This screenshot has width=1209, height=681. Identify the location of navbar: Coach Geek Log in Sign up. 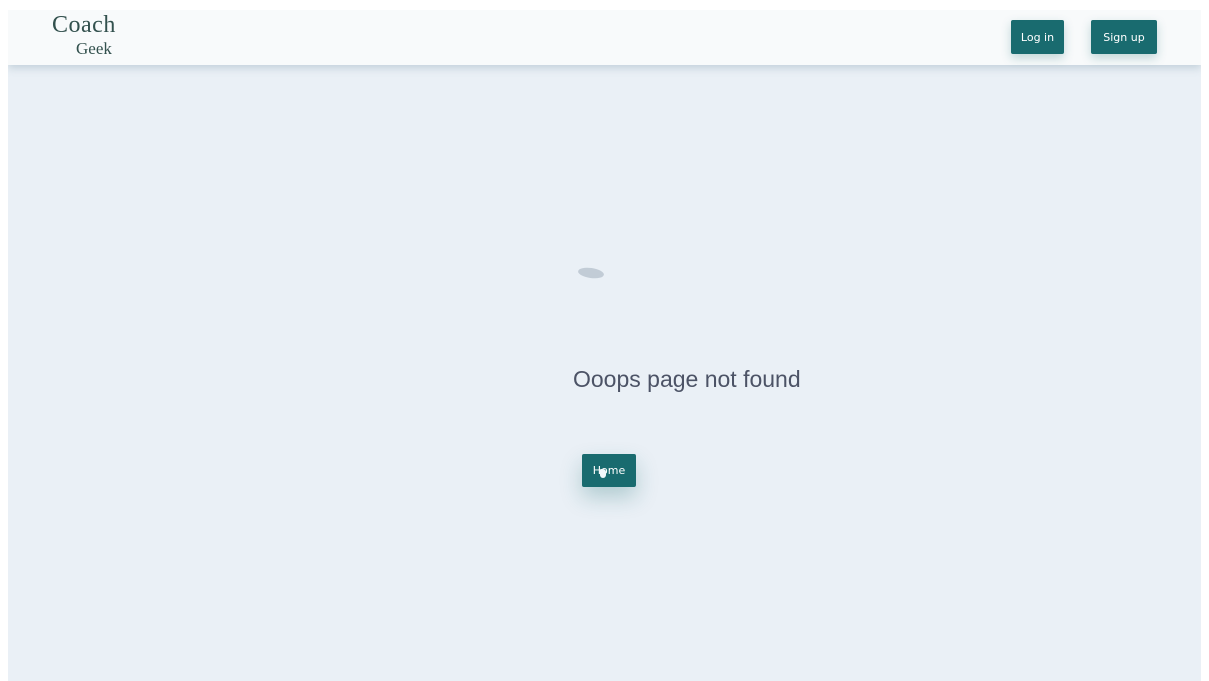
(604, 37).